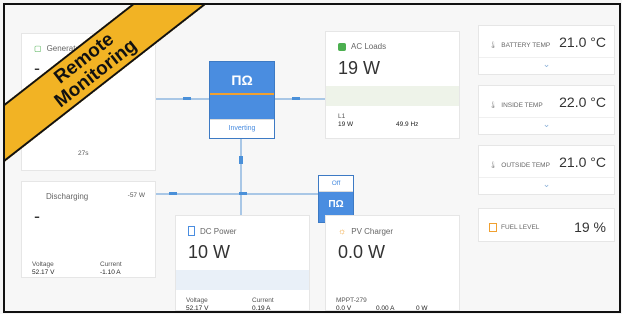  What do you see at coordinates (546, 177) in the screenshot?
I see `outside-temp-divider` at bounding box center [546, 177].